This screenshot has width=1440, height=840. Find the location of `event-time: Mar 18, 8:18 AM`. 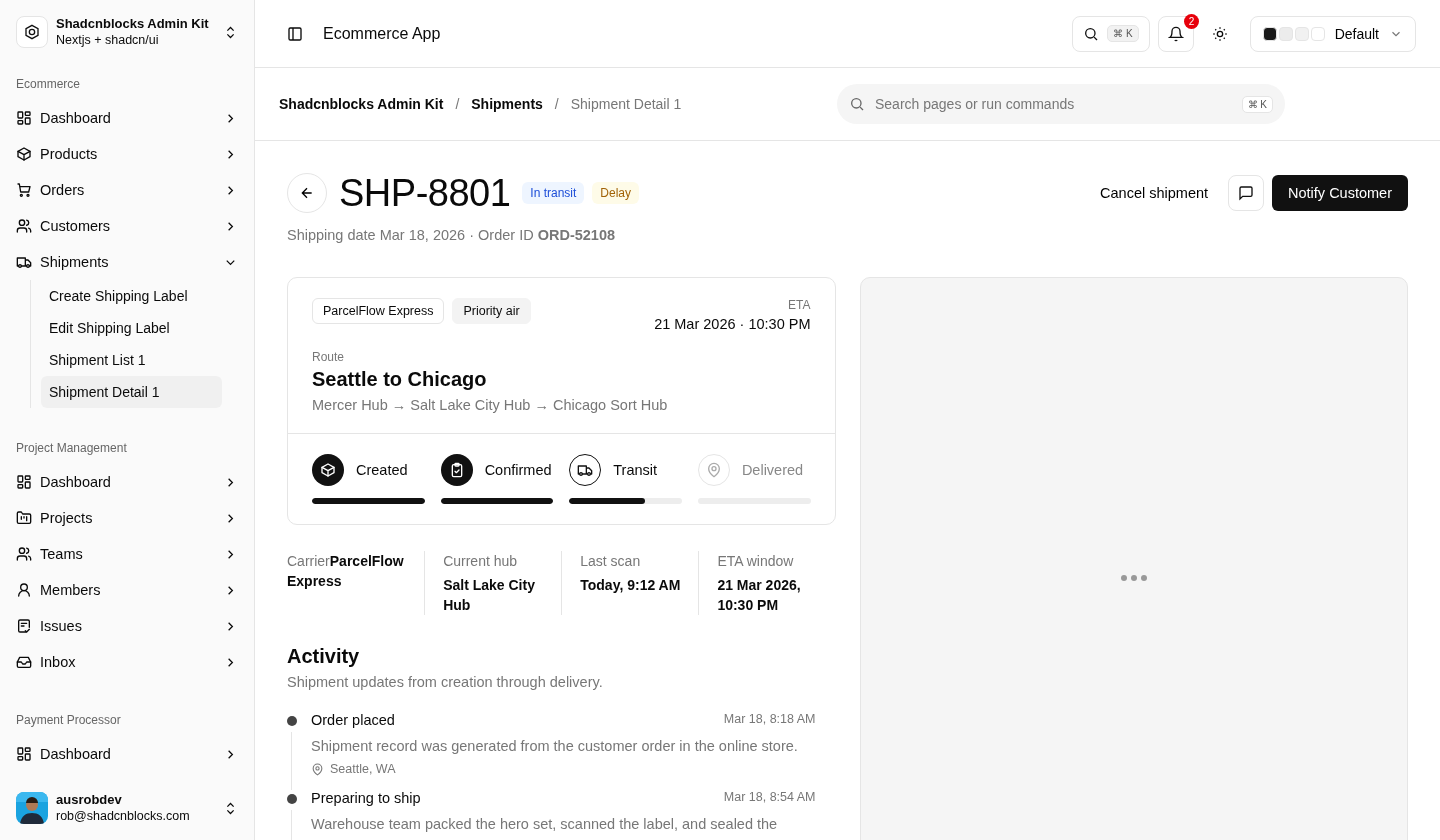

event-time: Mar 18, 8:18 AM is located at coordinates (769, 720).